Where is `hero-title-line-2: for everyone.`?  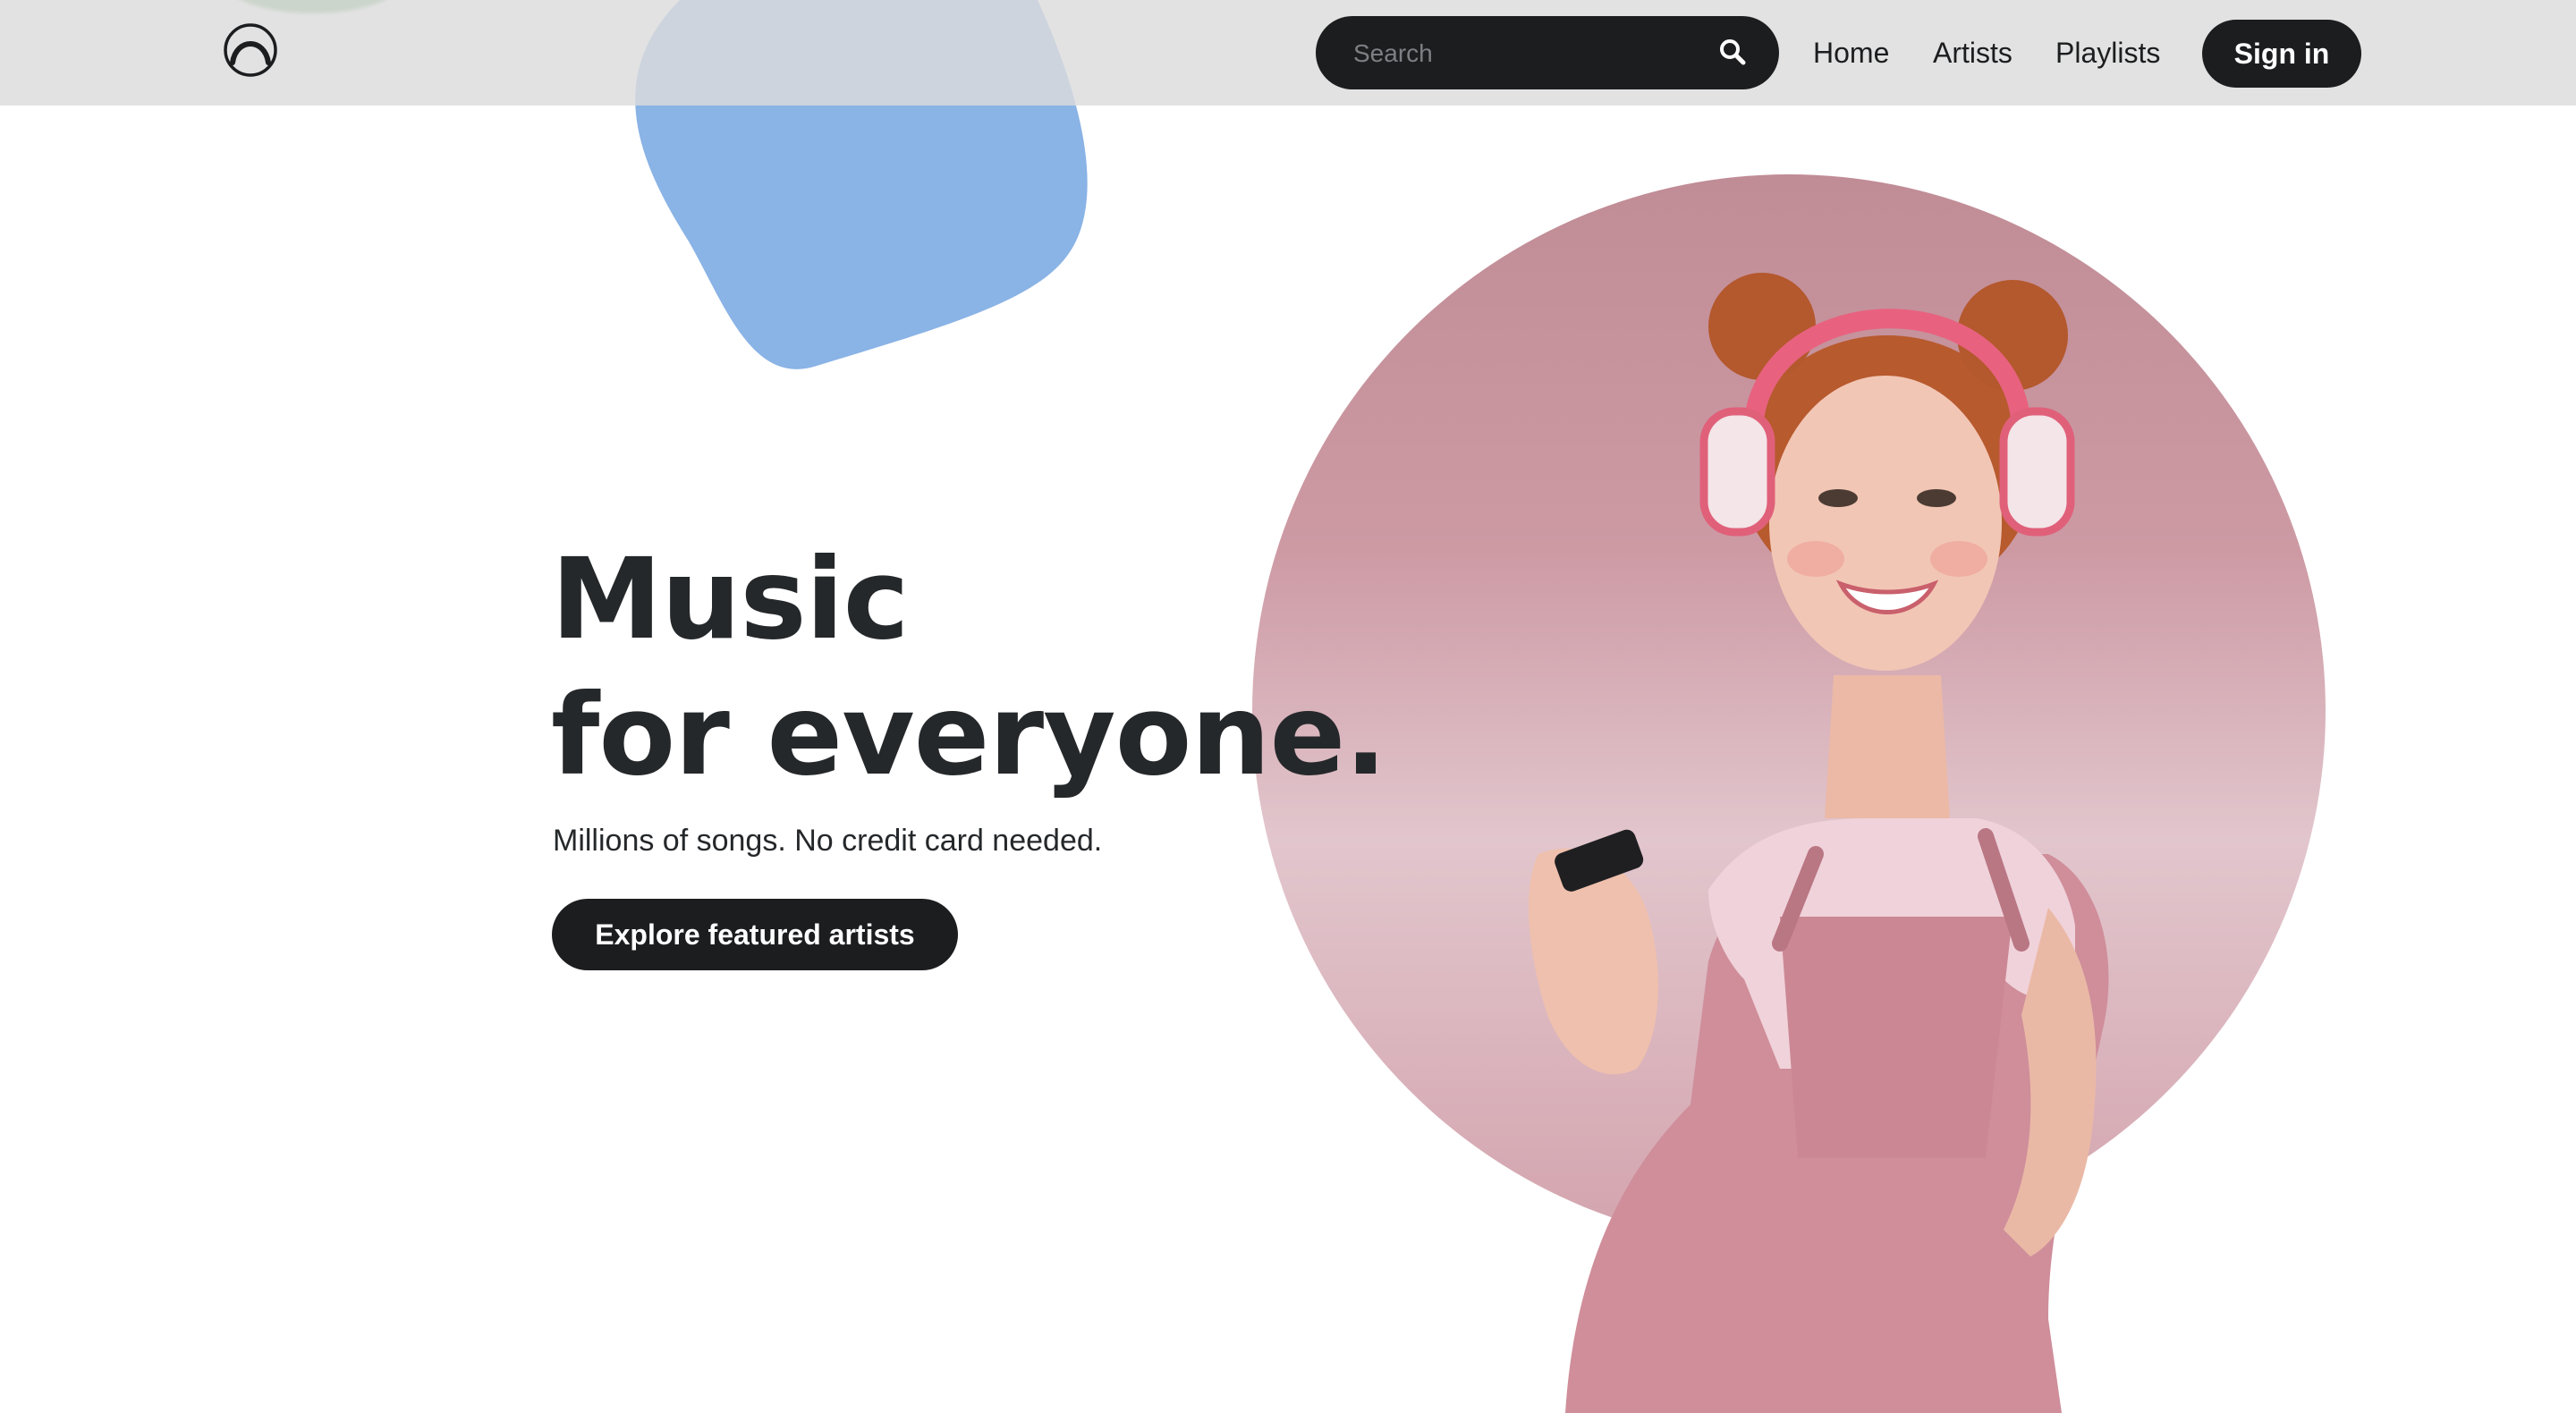
hero-title-line-2: for everyone. is located at coordinates (969, 735).